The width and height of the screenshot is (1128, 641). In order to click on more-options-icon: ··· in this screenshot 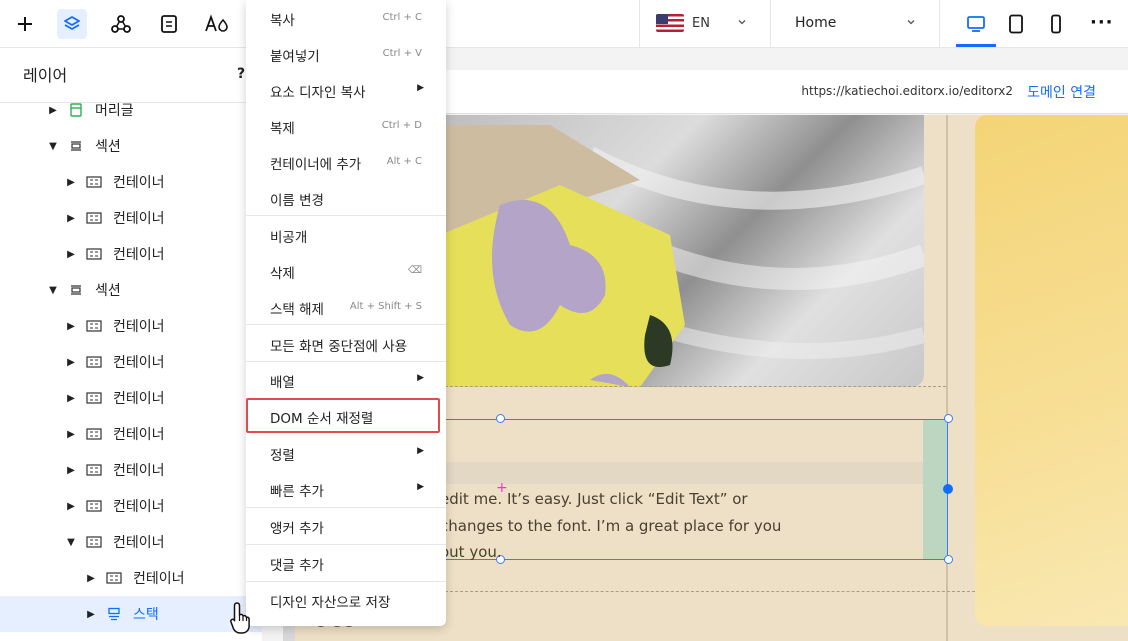, I will do `click(1102, 22)`.